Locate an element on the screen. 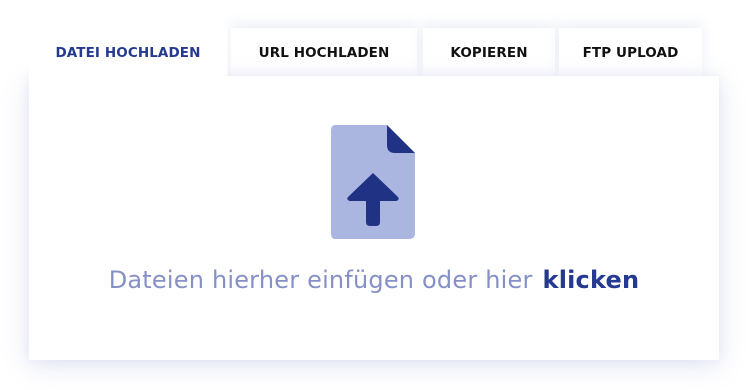 This screenshot has width=751, height=390. tab-url-hochladen: URL HOCHLADEN is located at coordinates (324, 52).